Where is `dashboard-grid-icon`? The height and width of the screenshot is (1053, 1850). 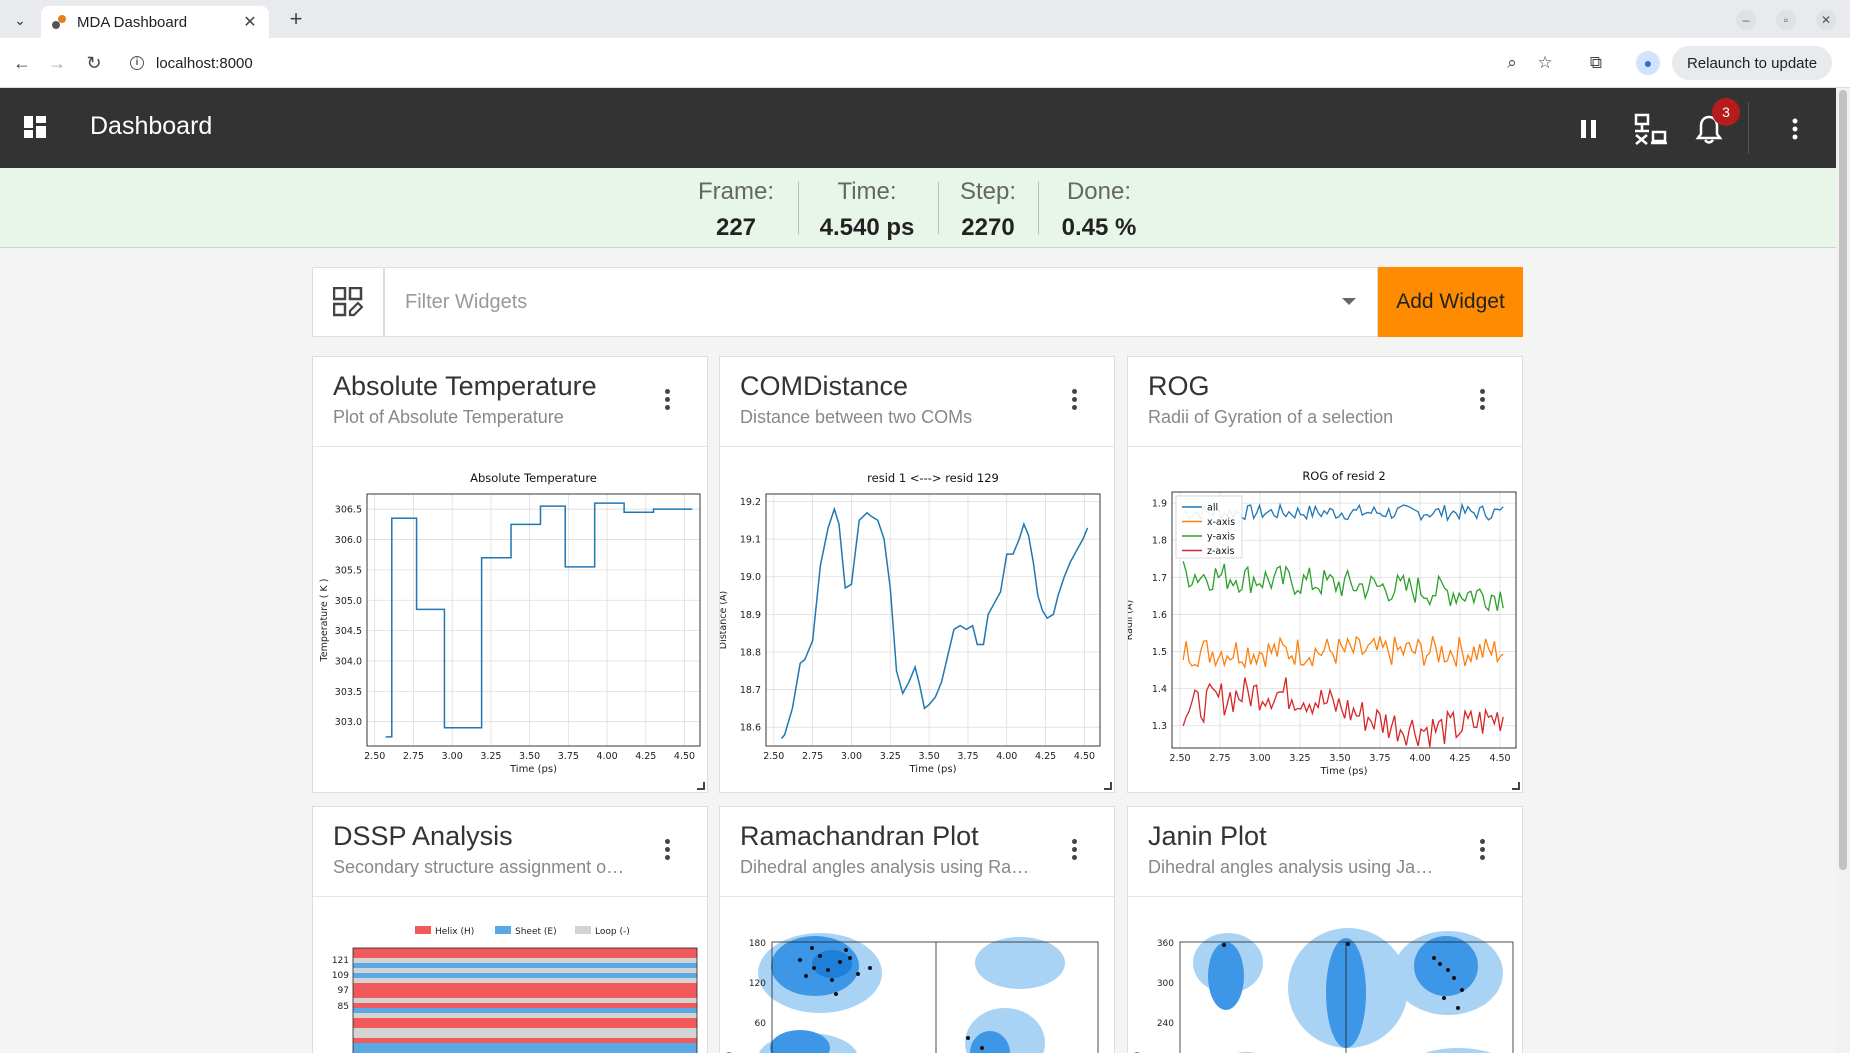 dashboard-grid-icon is located at coordinates (35, 127).